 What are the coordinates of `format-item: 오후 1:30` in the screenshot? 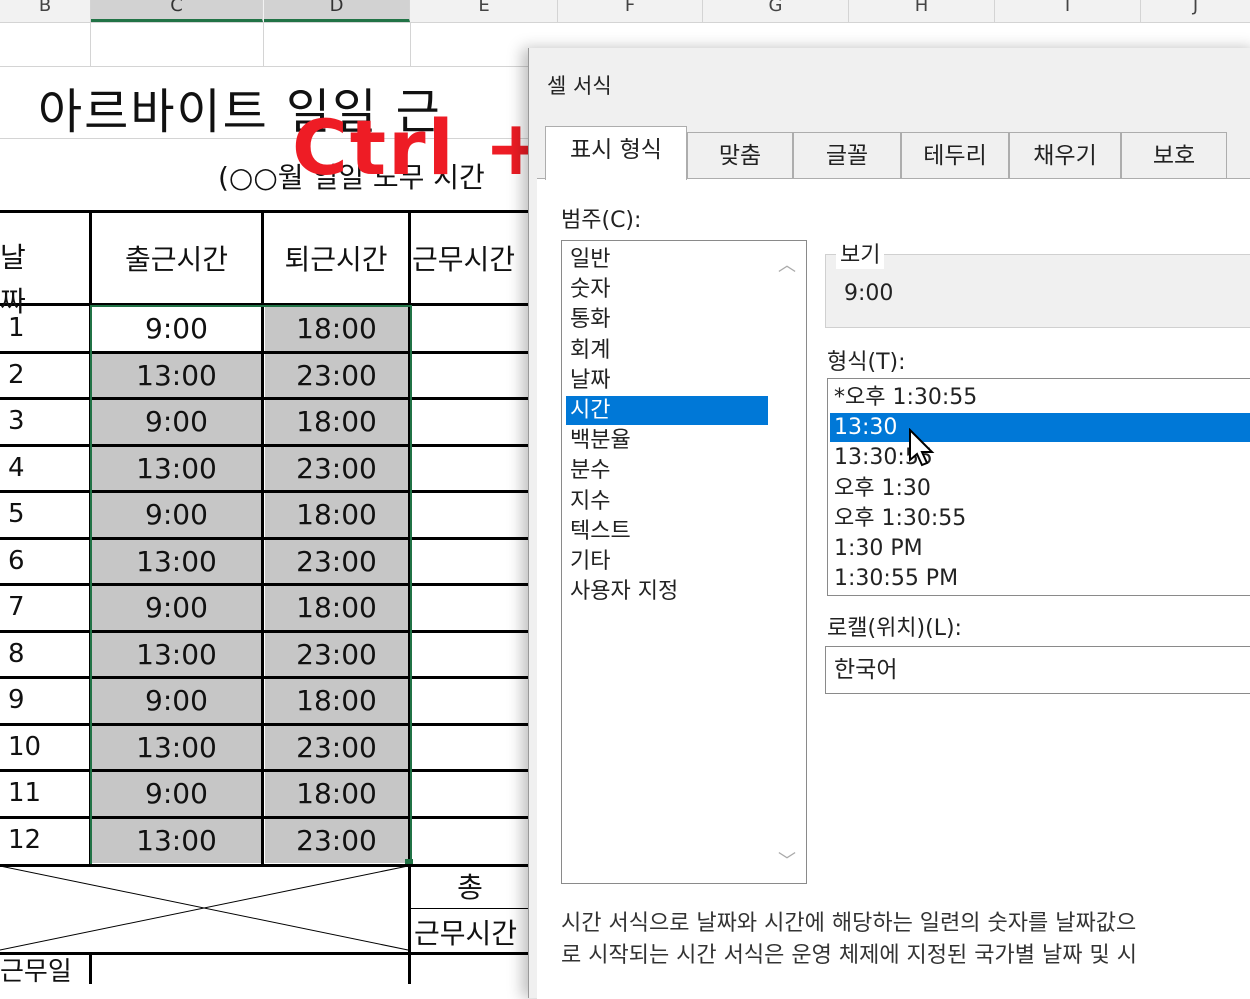 It's located at (1040, 488).